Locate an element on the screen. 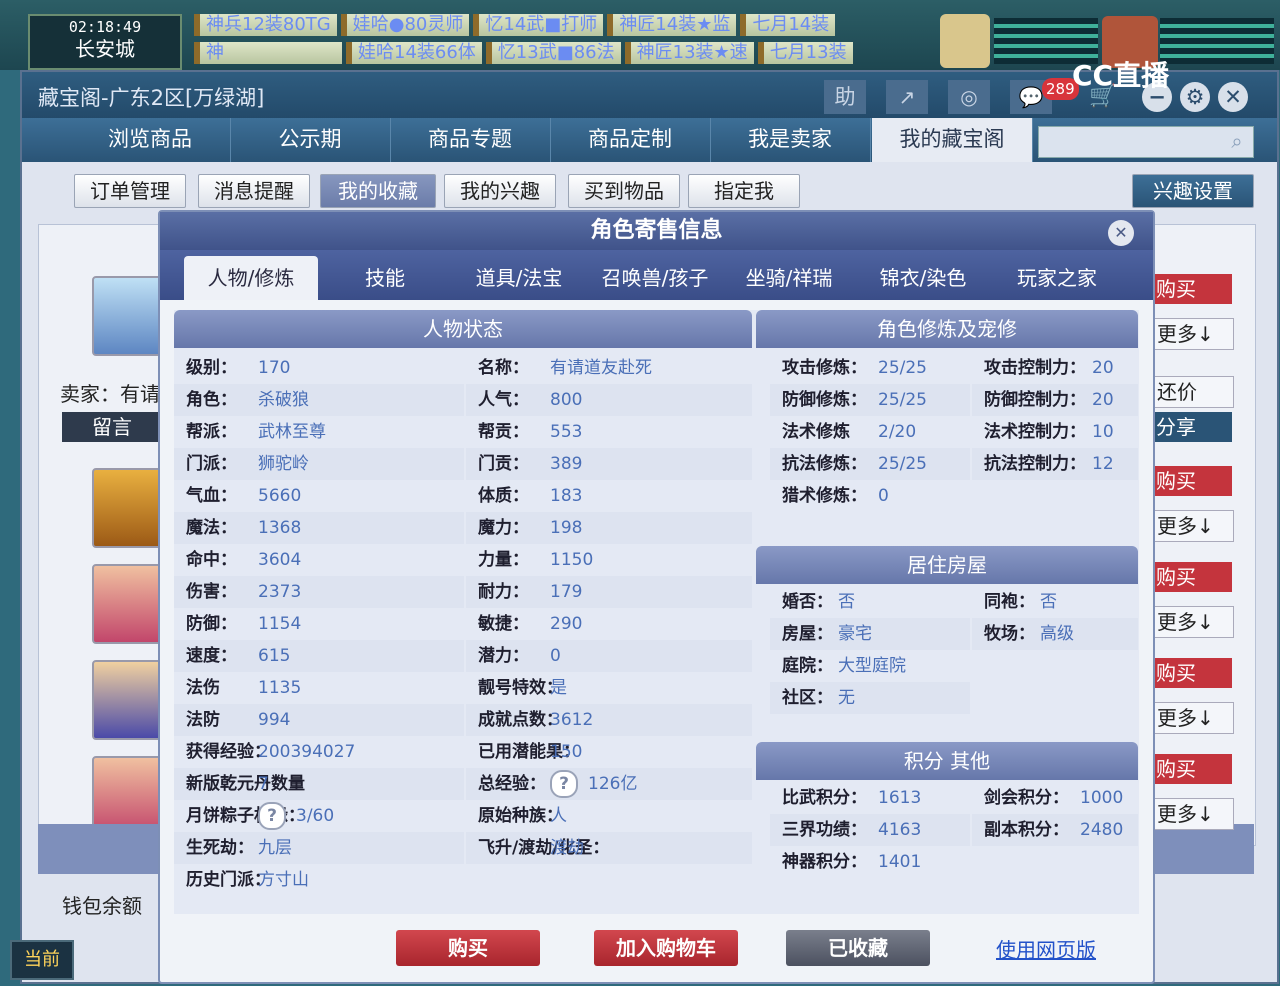 This screenshot has height=986, width=1280. pet-avatar-icon is located at coordinates (965, 41).